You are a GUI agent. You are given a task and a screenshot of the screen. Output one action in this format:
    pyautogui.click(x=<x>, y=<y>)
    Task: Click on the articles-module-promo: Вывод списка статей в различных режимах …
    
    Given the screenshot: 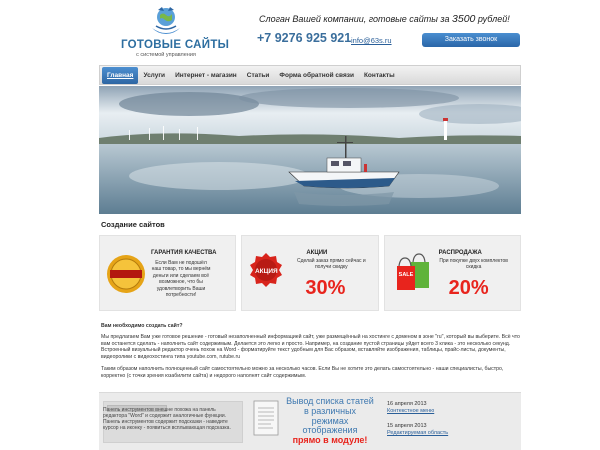 What is the action you would take?
    pyautogui.click(x=313, y=421)
    